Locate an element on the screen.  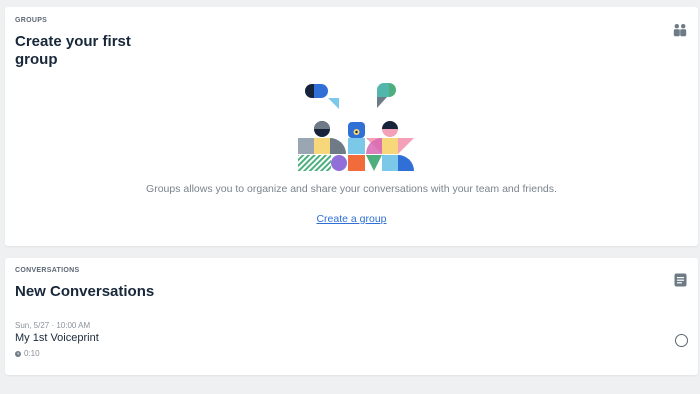
conversation-duration: 0:10 is located at coordinates (27, 353).